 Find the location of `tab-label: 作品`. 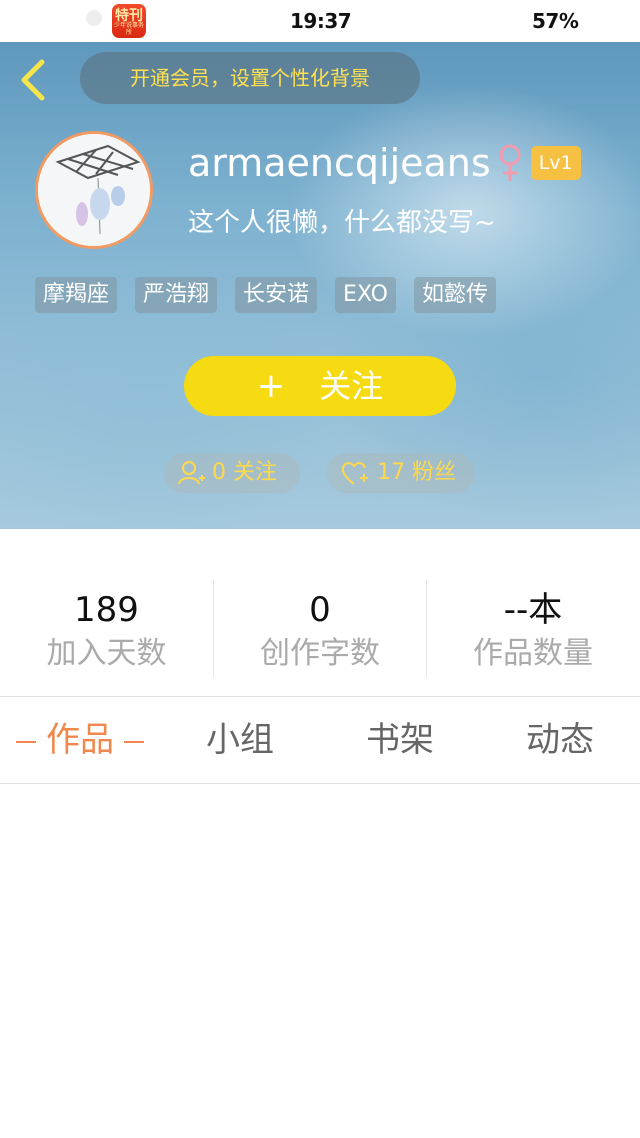

tab-label: 作品 is located at coordinates (80, 740).